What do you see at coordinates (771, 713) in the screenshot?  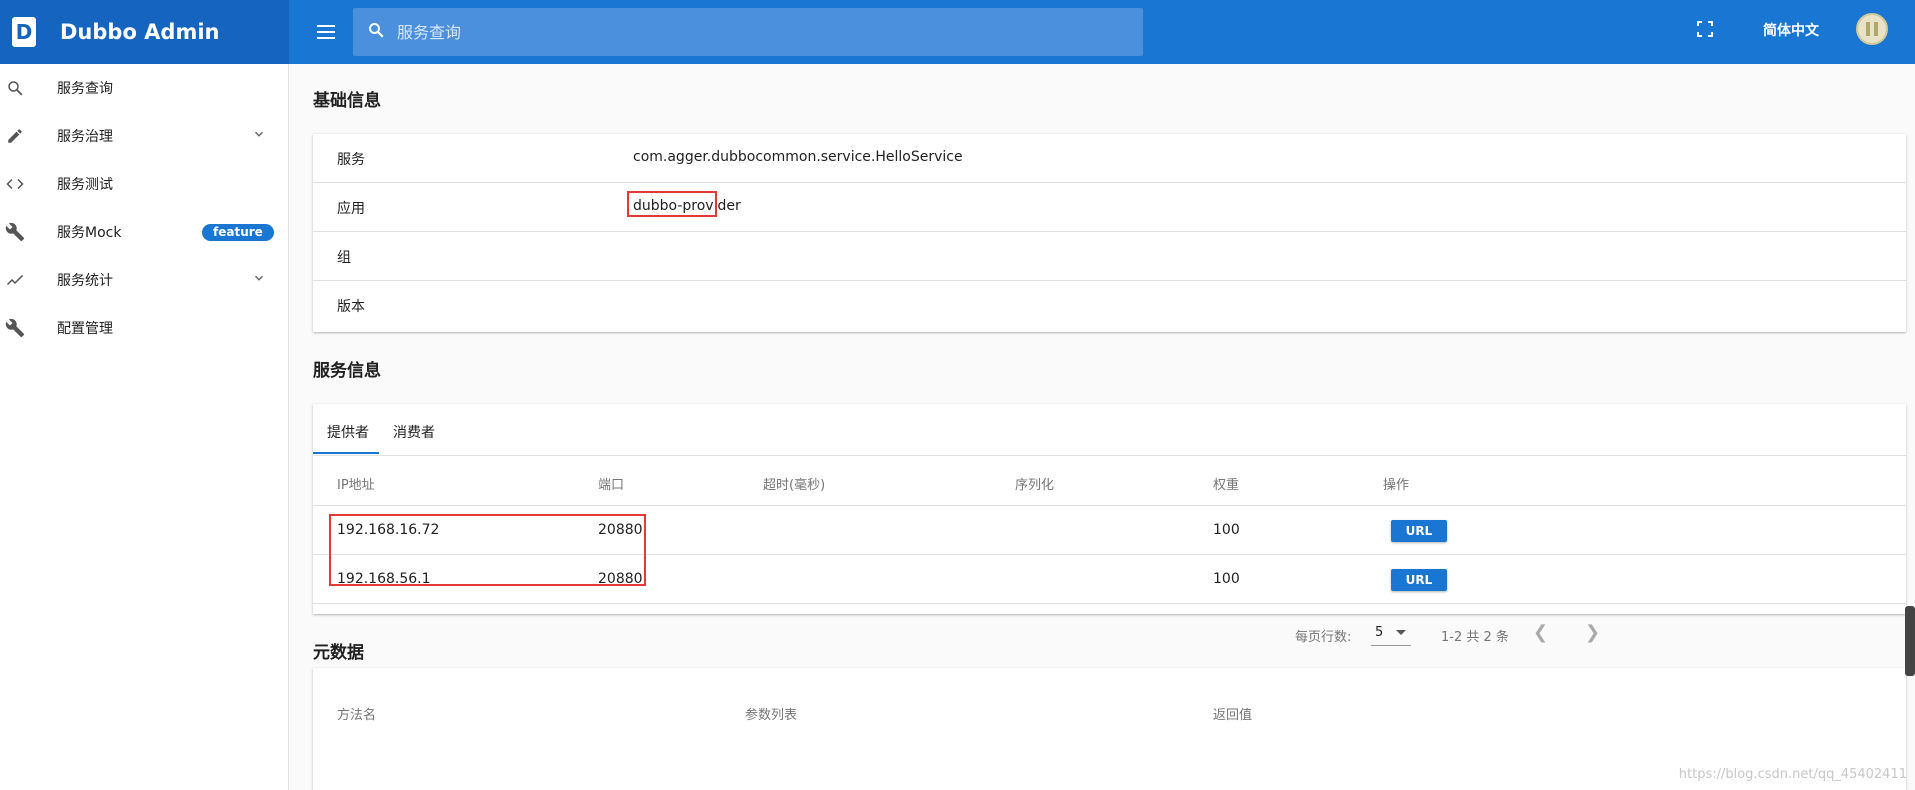 I see `column-header: 参数列表` at bounding box center [771, 713].